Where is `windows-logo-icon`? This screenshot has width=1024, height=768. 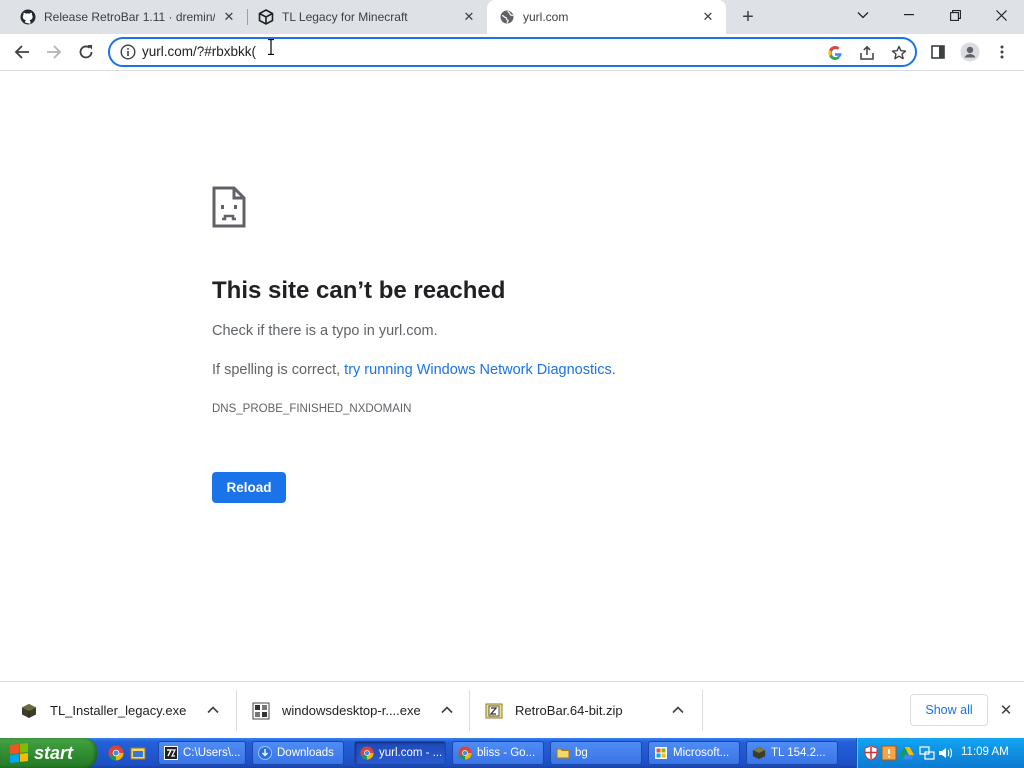
windows-logo-icon is located at coordinates (19, 753).